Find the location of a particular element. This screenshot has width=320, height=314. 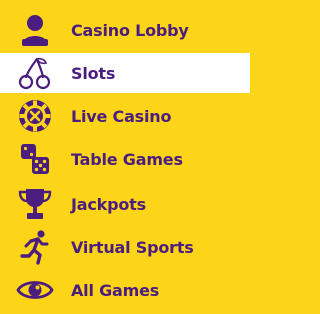

nav-item-label: Table Games is located at coordinates (127, 159).